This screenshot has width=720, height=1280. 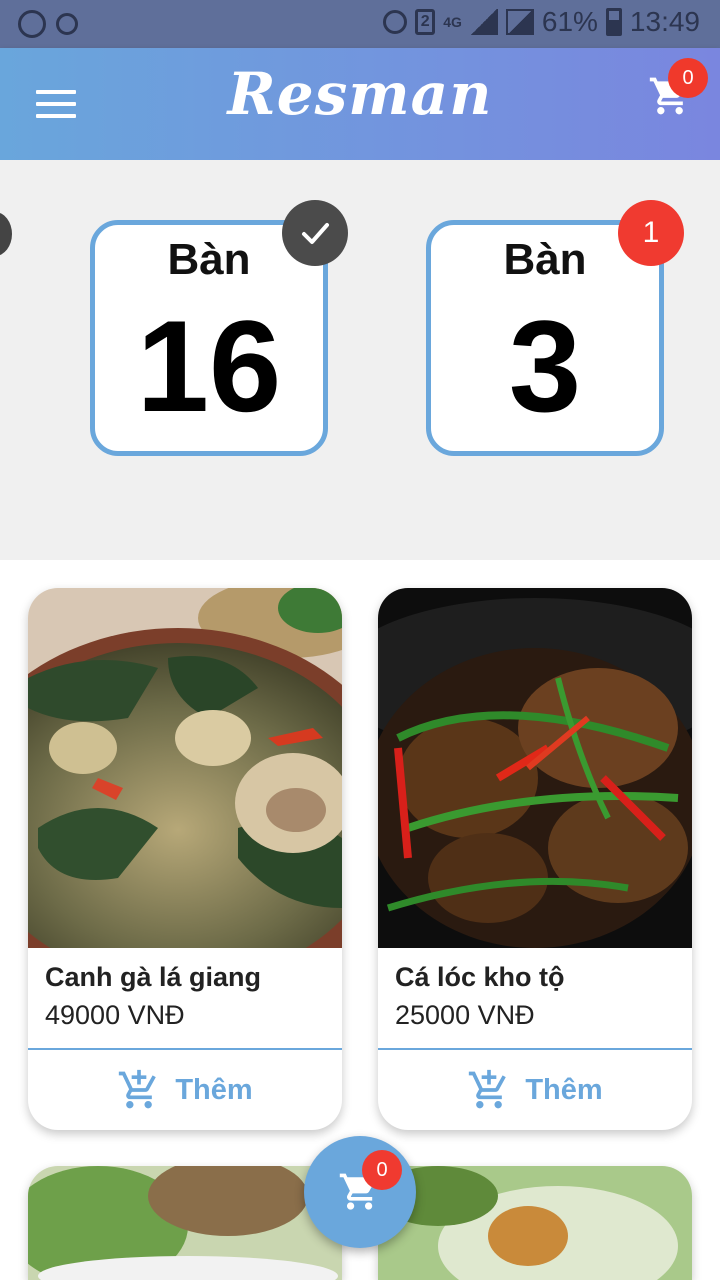 I want to click on cart-icon, so click(x=357, y=1191).